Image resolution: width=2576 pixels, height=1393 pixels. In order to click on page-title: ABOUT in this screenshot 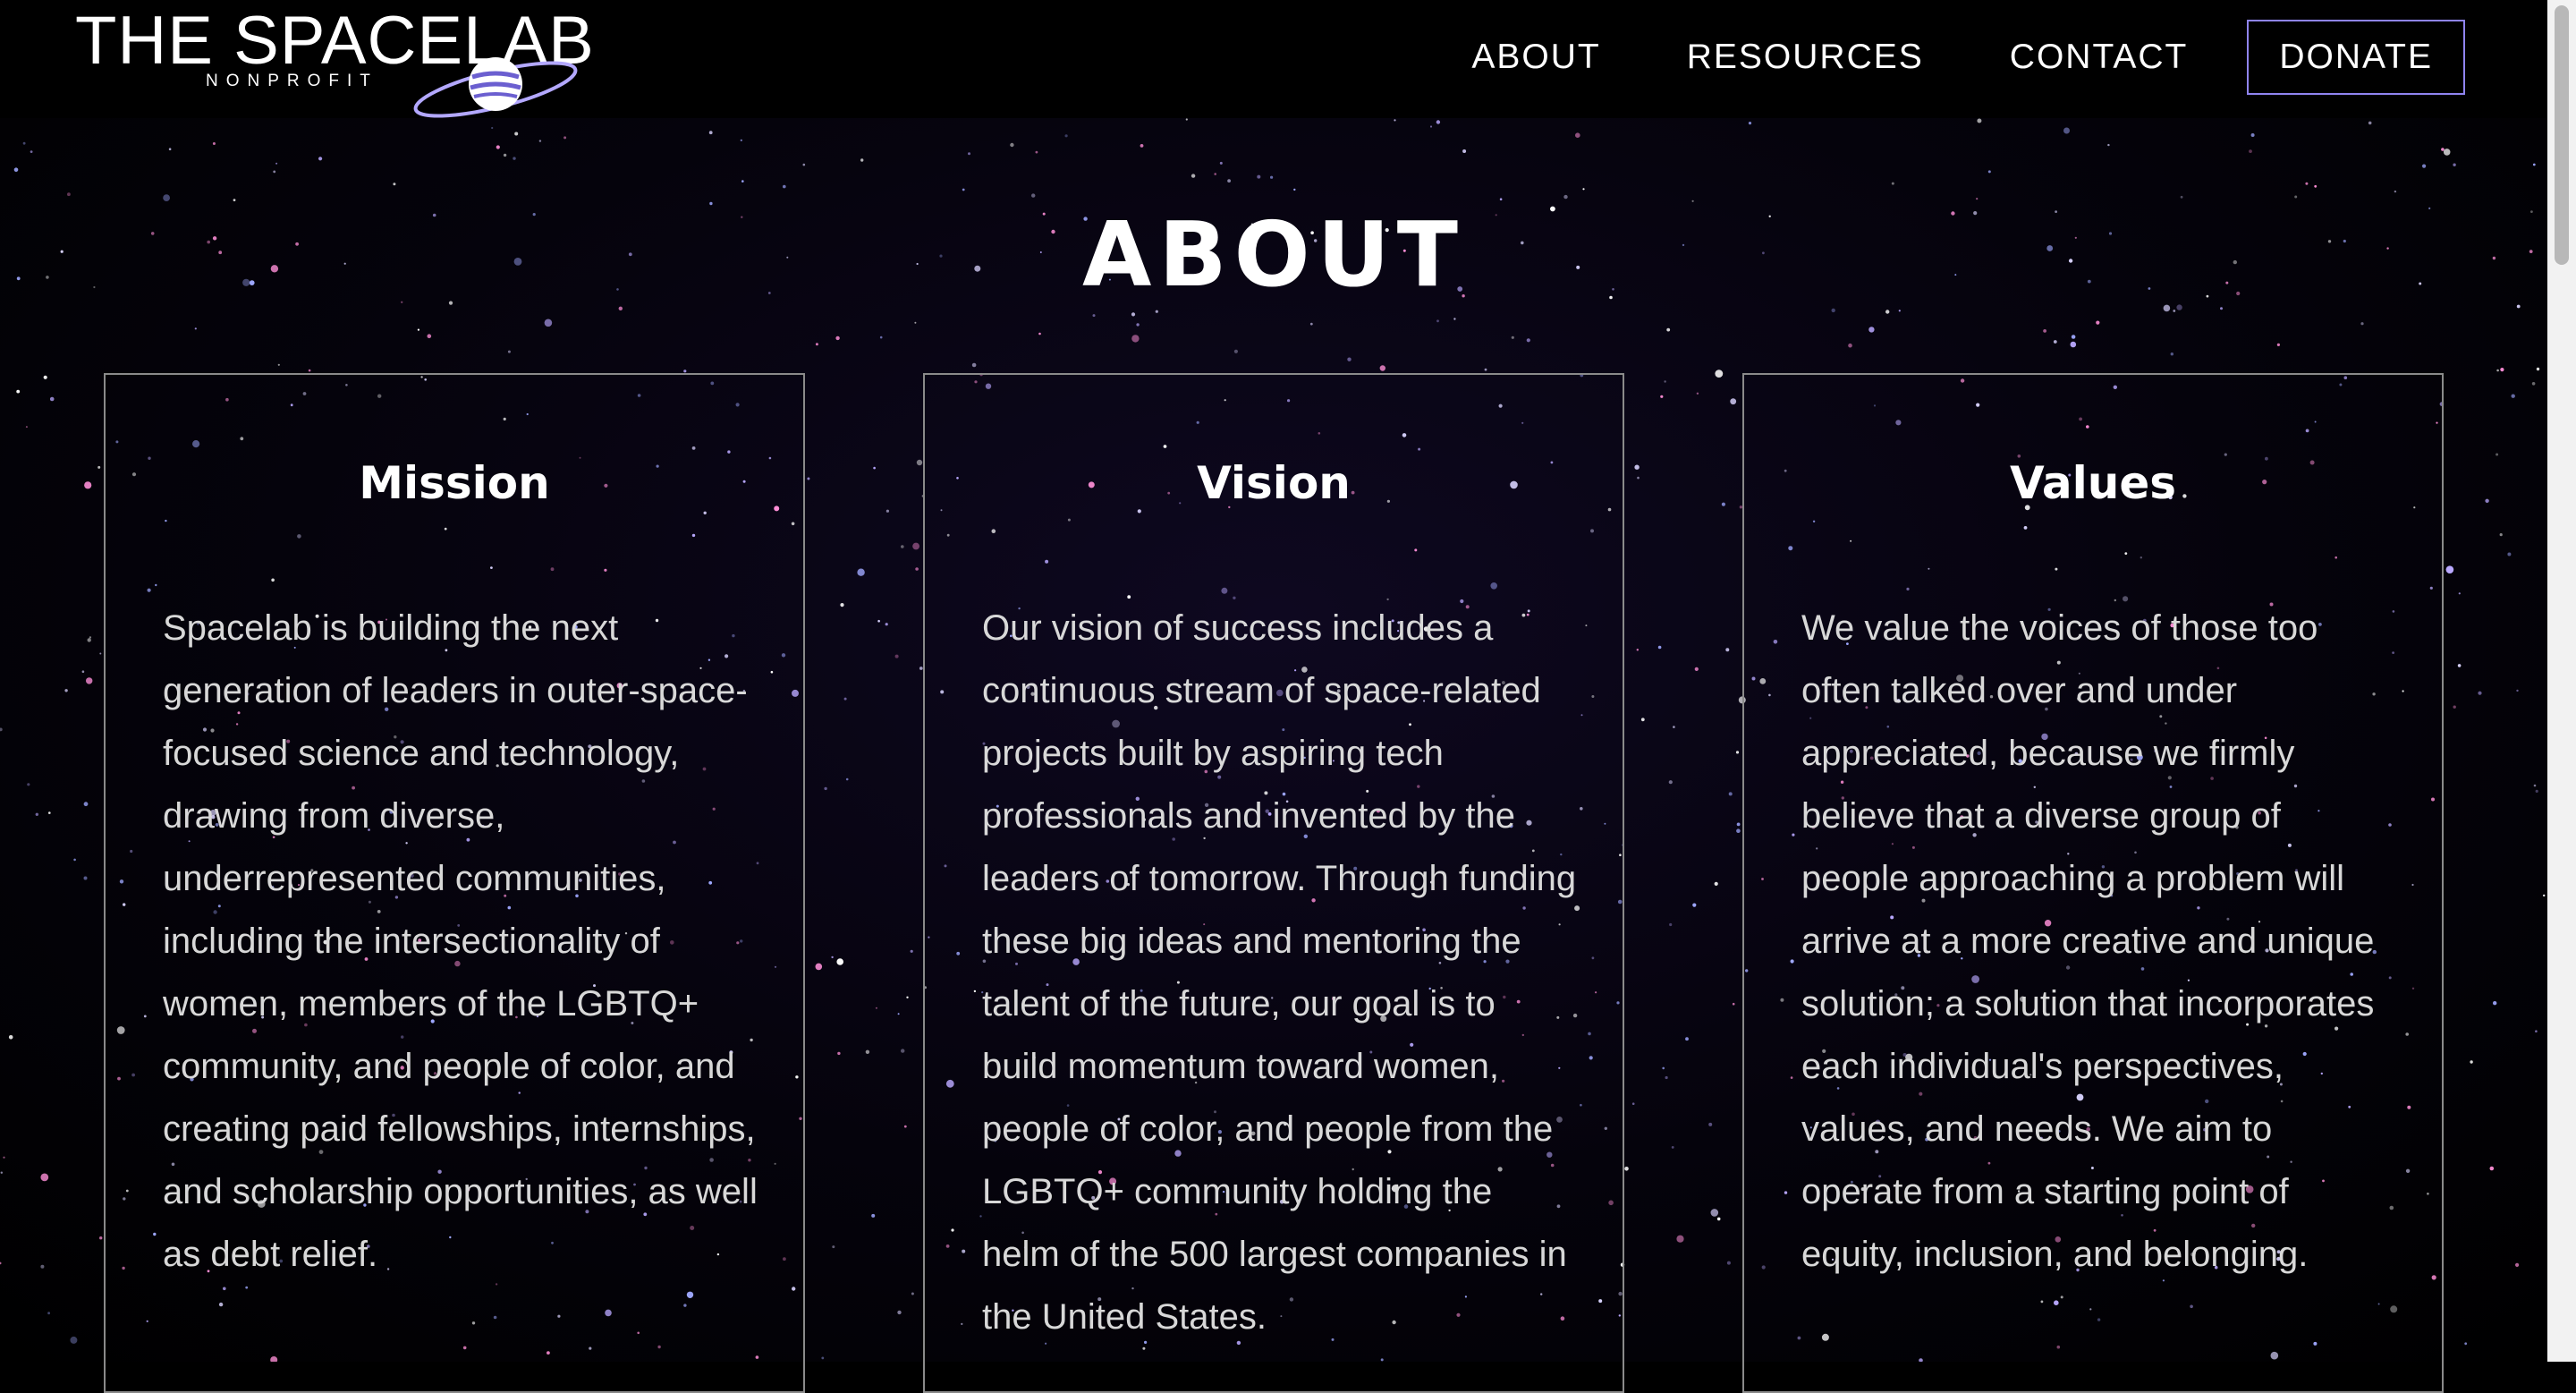, I will do `click(1273, 254)`.